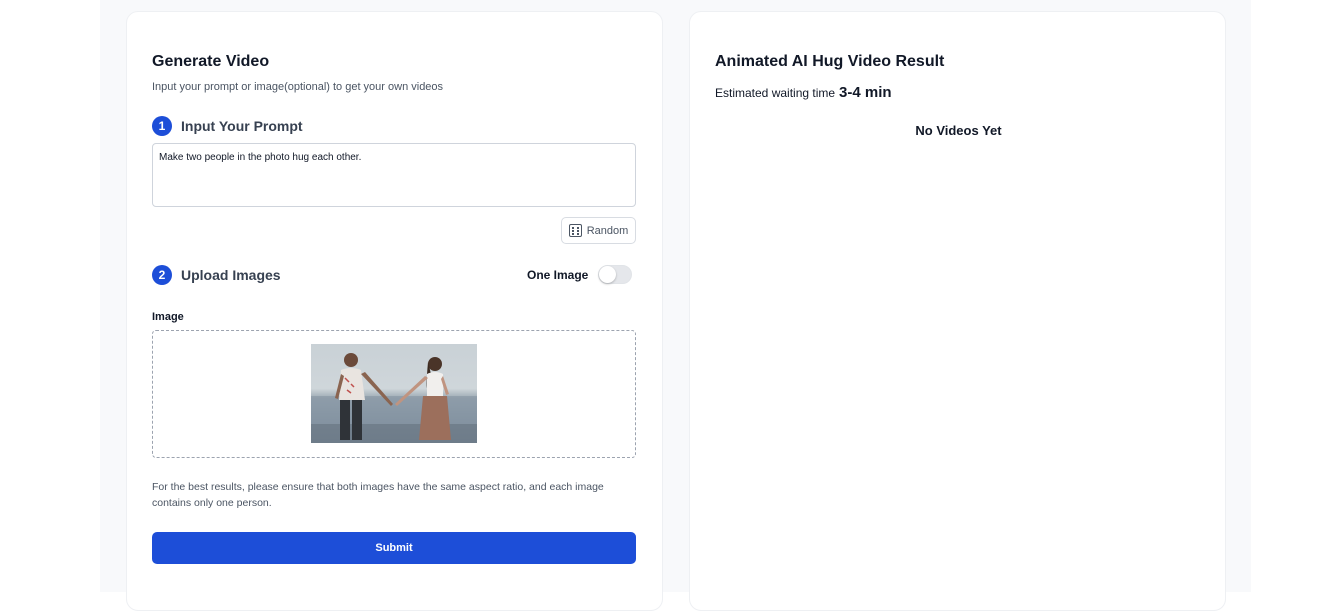 The width and height of the screenshot is (1323, 611). I want to click on one-image-toggle, so click(615, 274).